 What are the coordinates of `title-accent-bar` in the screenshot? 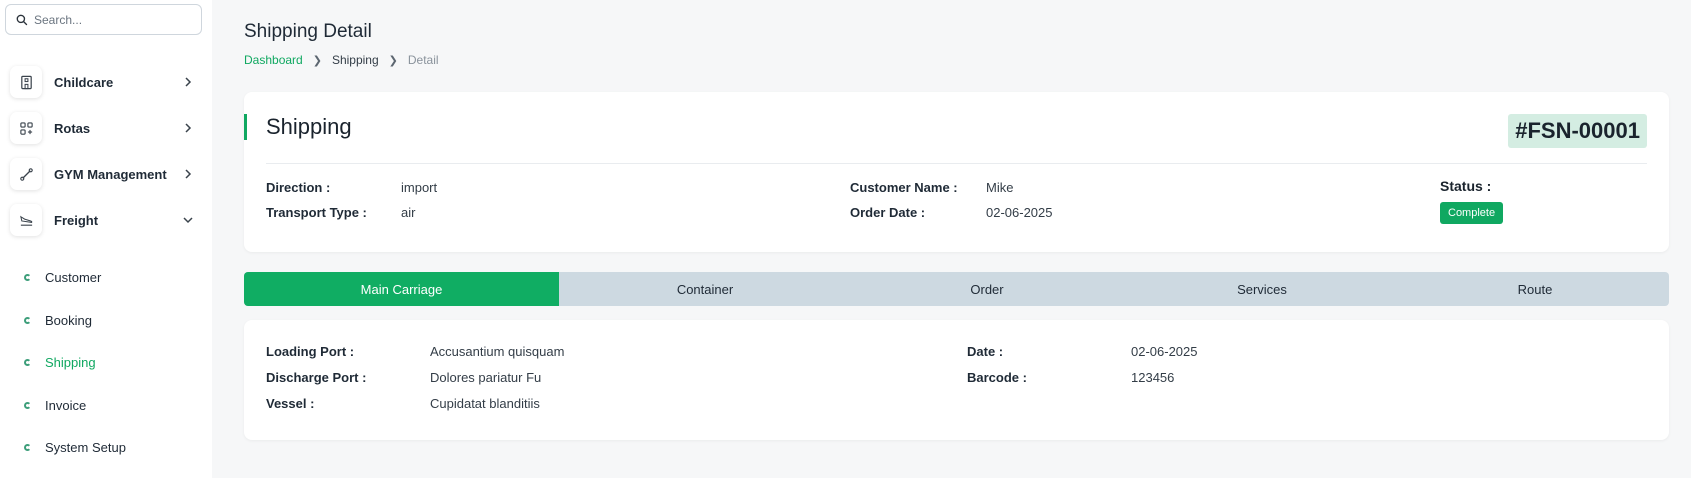 It's located at (245, 127).